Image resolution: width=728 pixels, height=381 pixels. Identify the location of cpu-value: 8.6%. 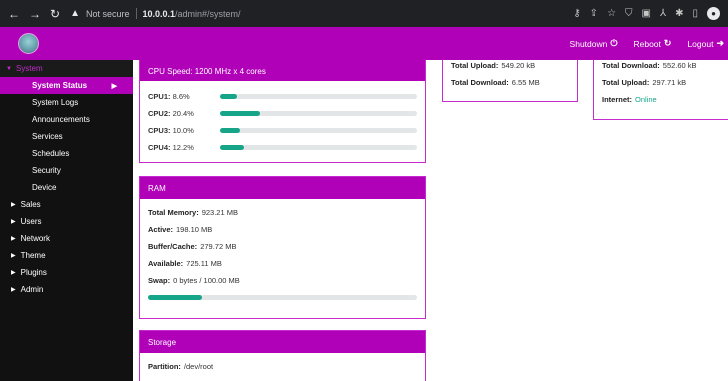
(181, 96).